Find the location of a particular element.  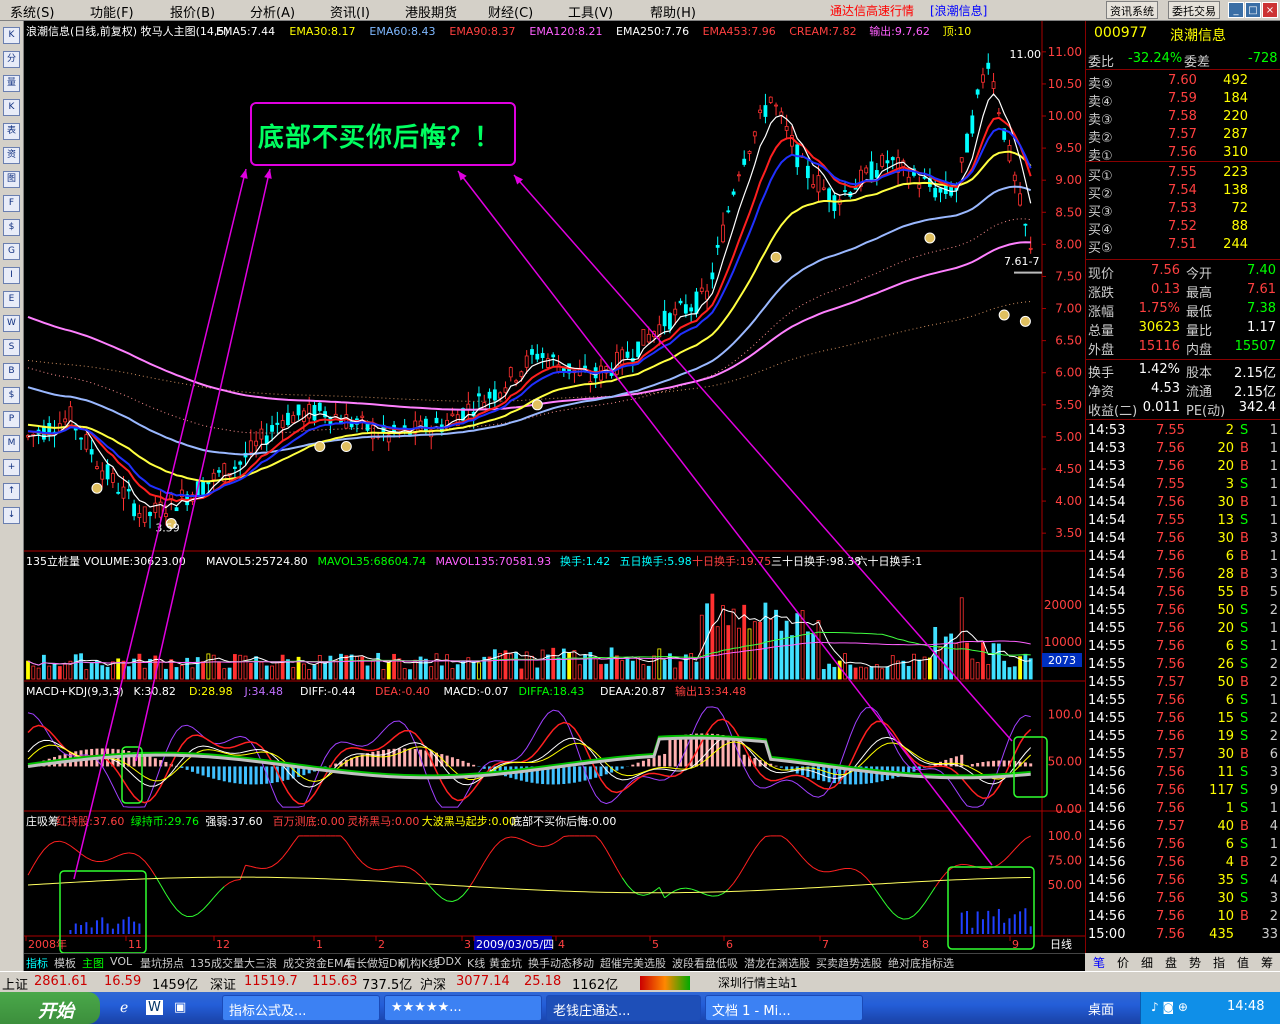

menu-function: 功能(F) is located at coordinates (112, 11).